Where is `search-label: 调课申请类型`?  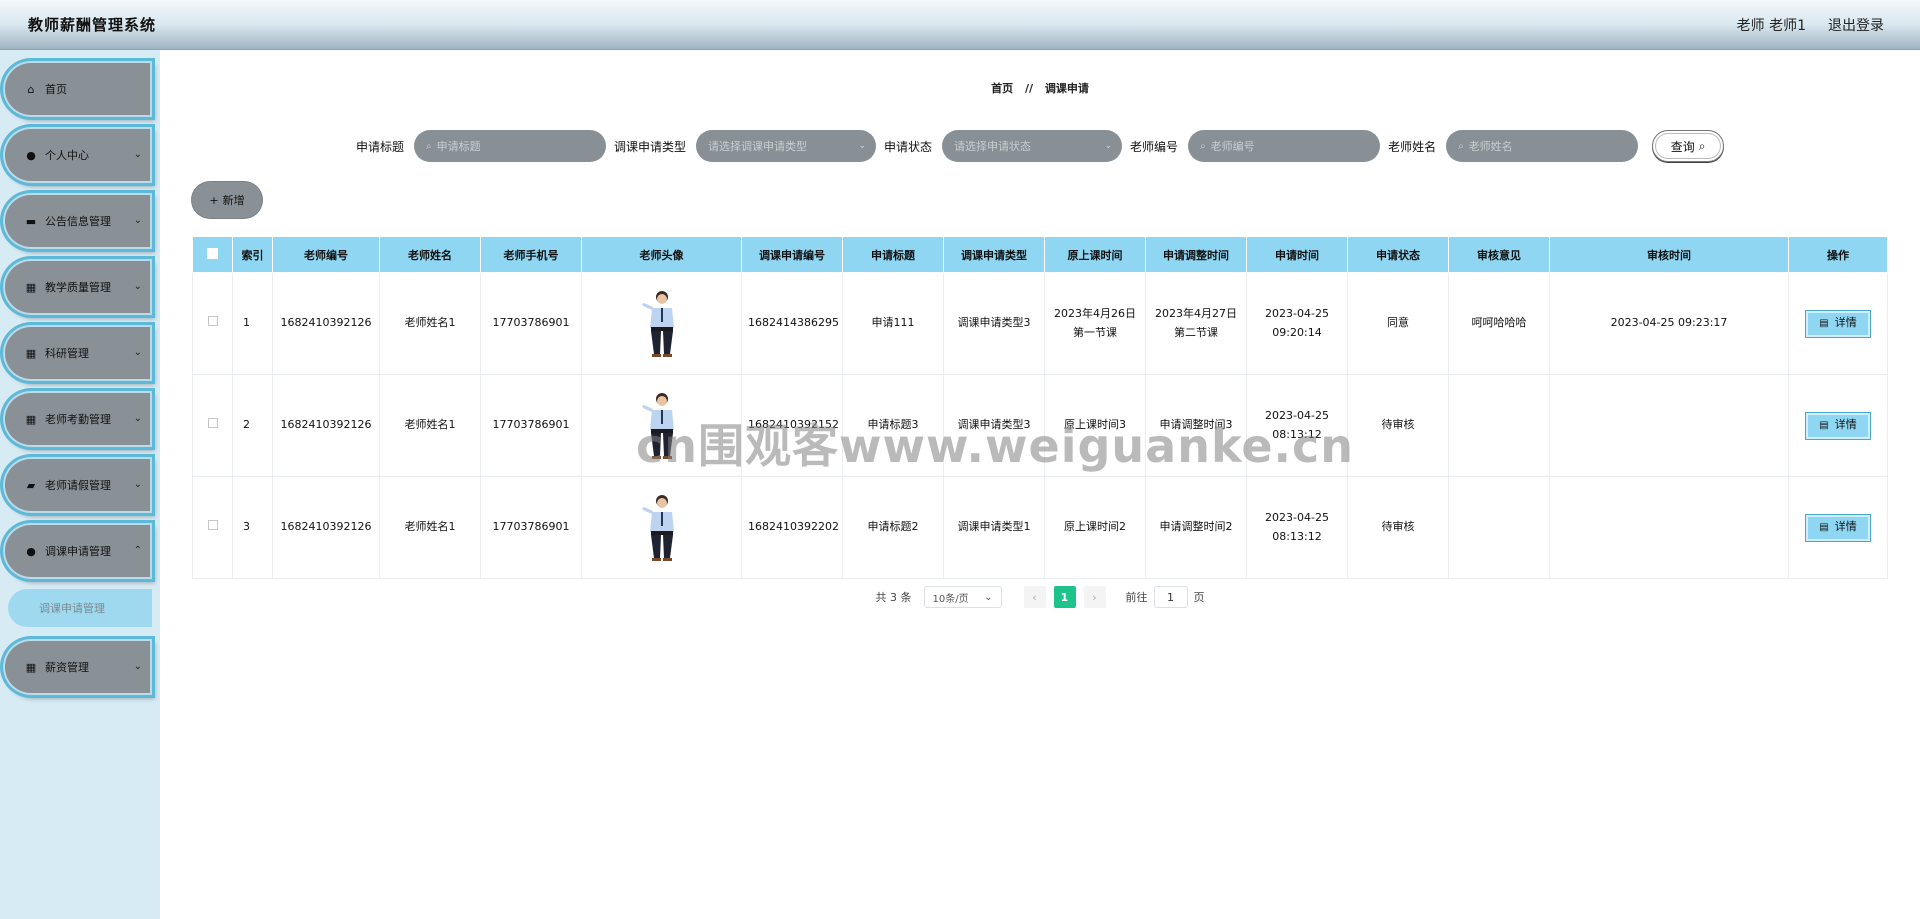
search-label: 调课申请类型 is located at coordinates (650, 146).